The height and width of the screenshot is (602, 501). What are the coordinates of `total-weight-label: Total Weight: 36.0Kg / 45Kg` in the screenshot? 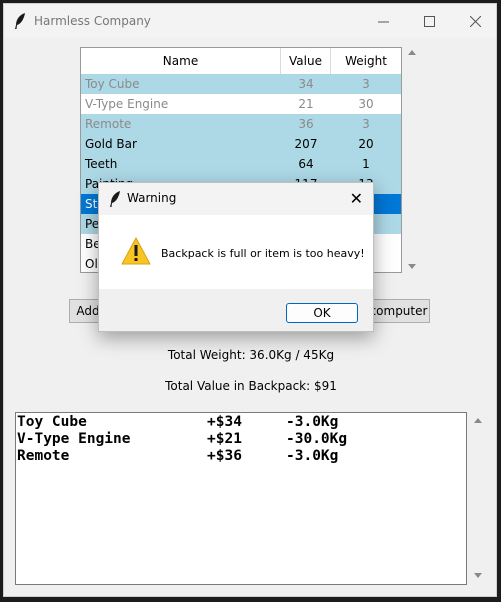 It's located at (251, 355).